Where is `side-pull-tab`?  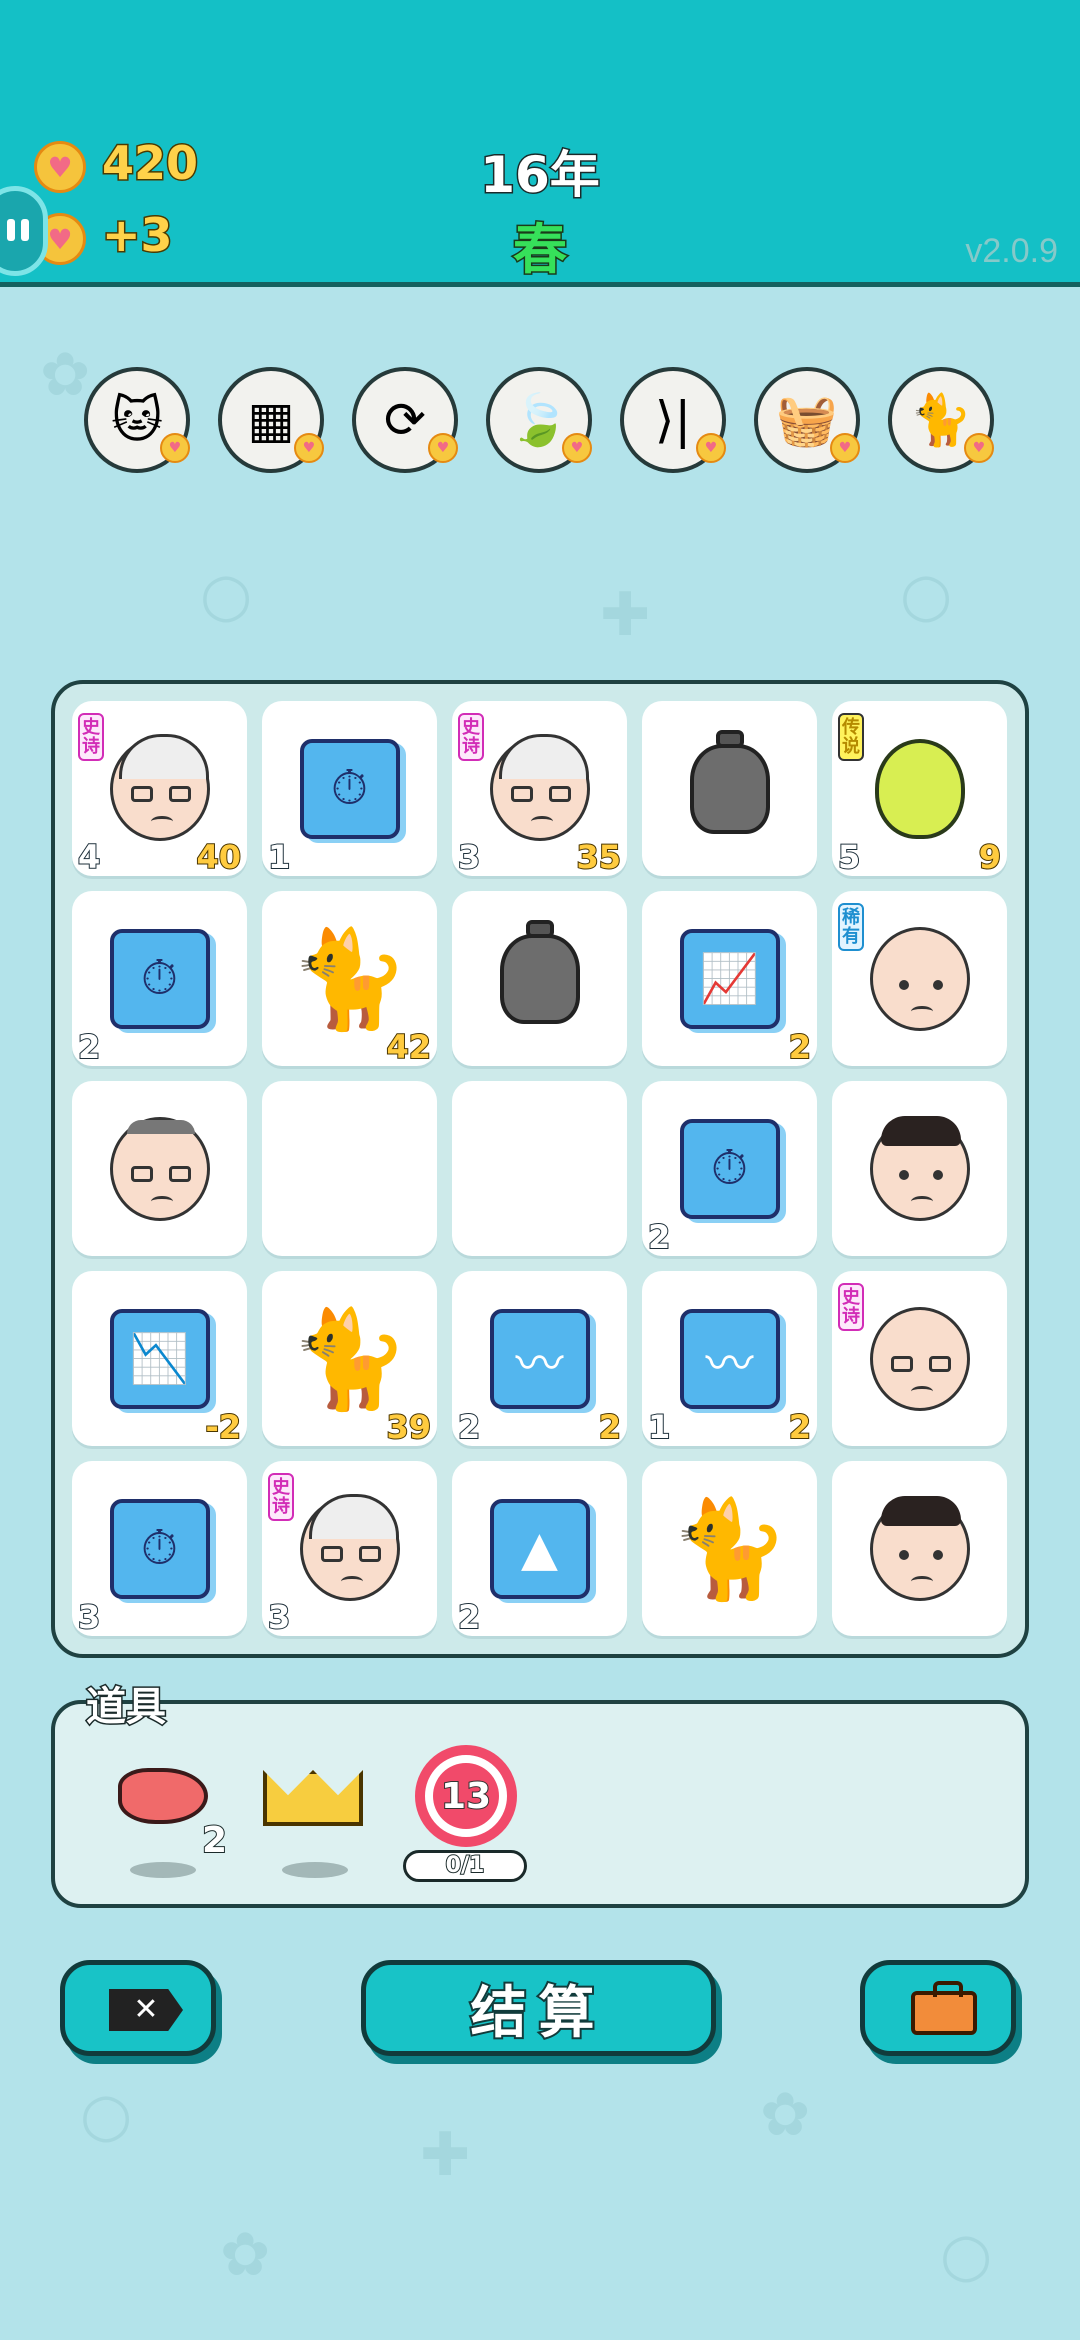
side-pull-tab is located at coordinates (24, 231).